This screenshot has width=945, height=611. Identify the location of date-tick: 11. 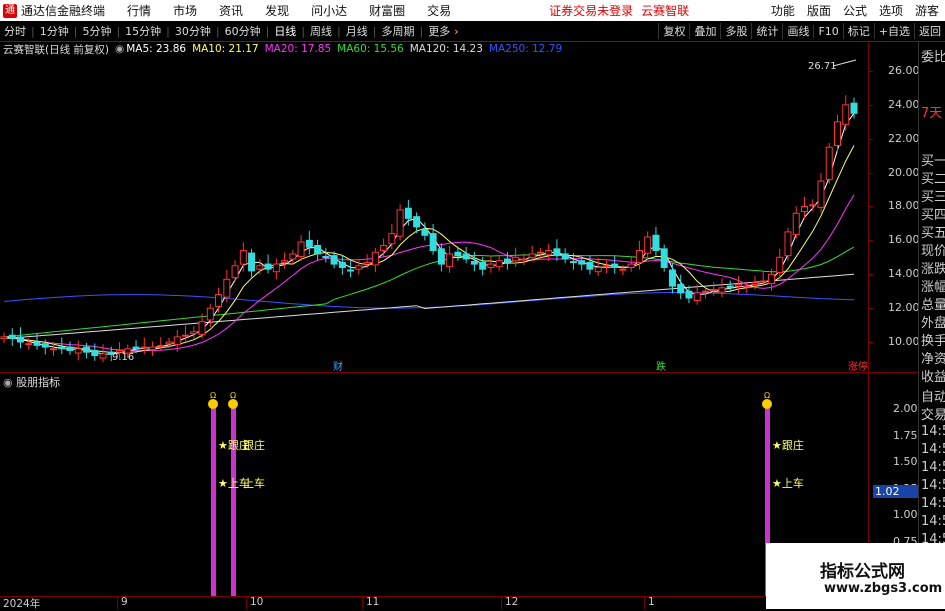
(373, 602).